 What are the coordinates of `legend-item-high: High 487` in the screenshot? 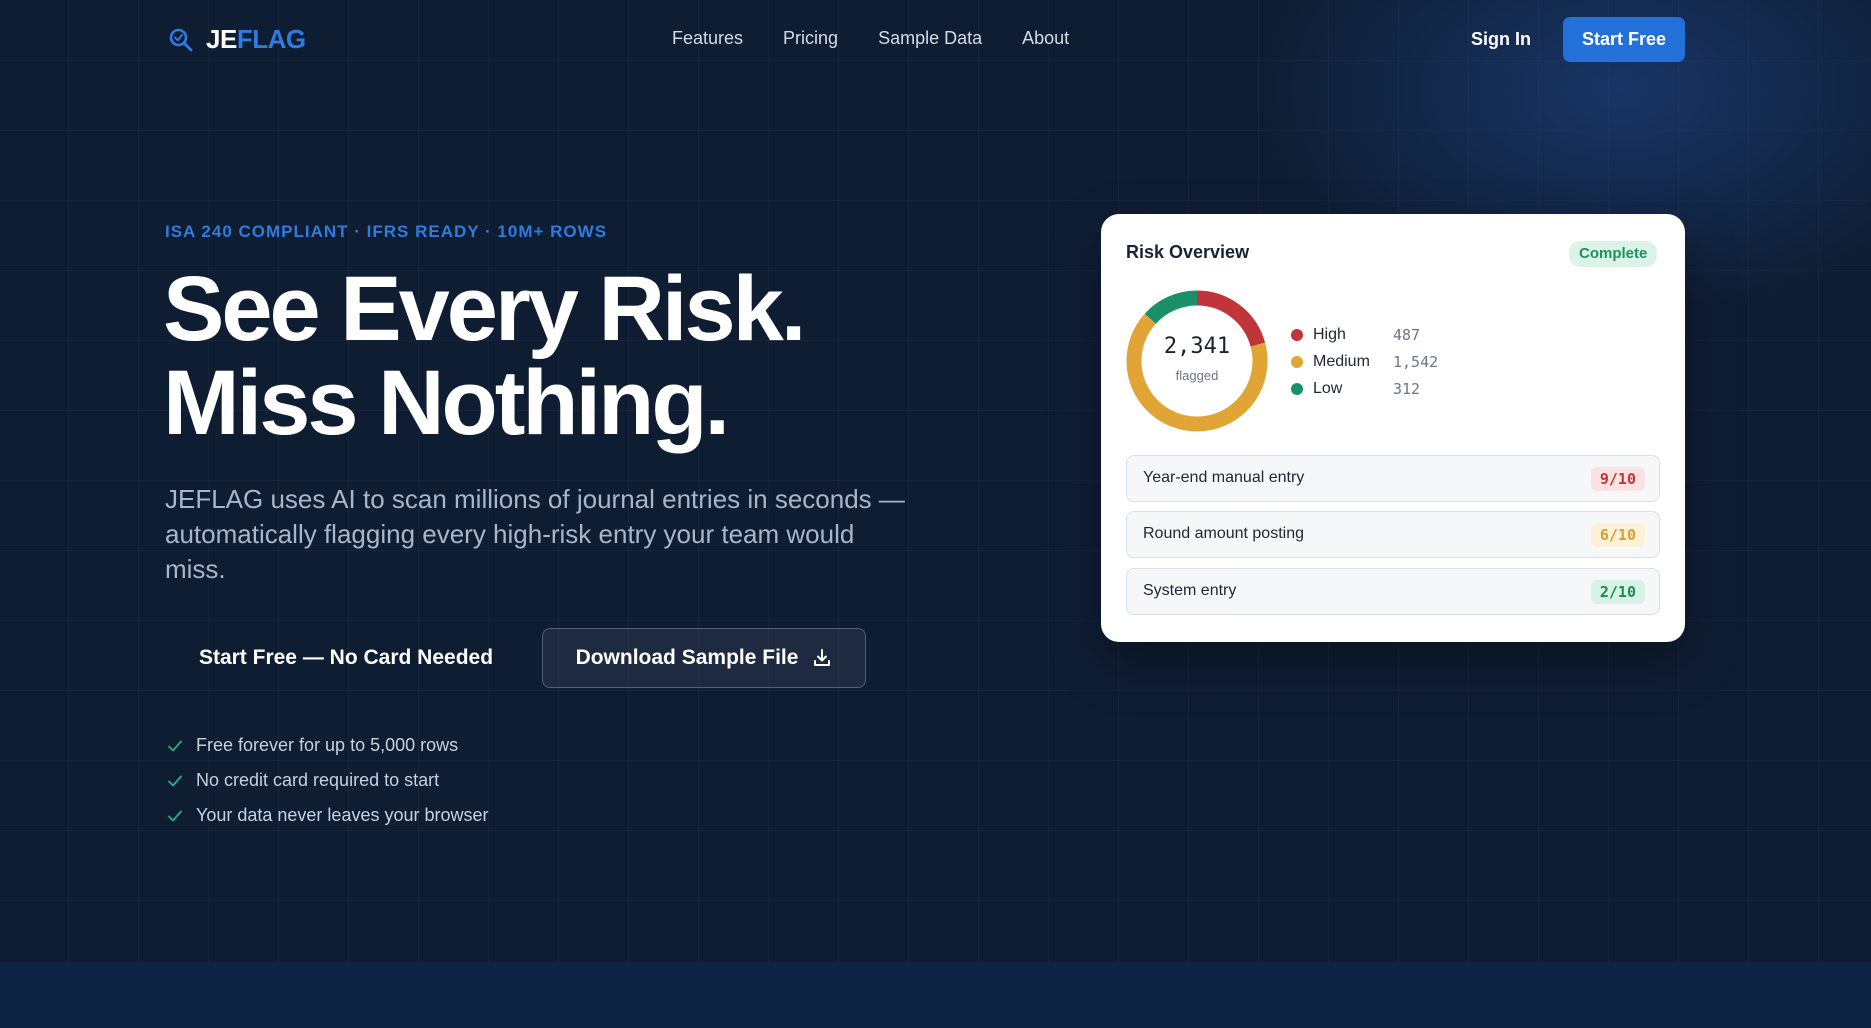 It's located at (1364, 334).